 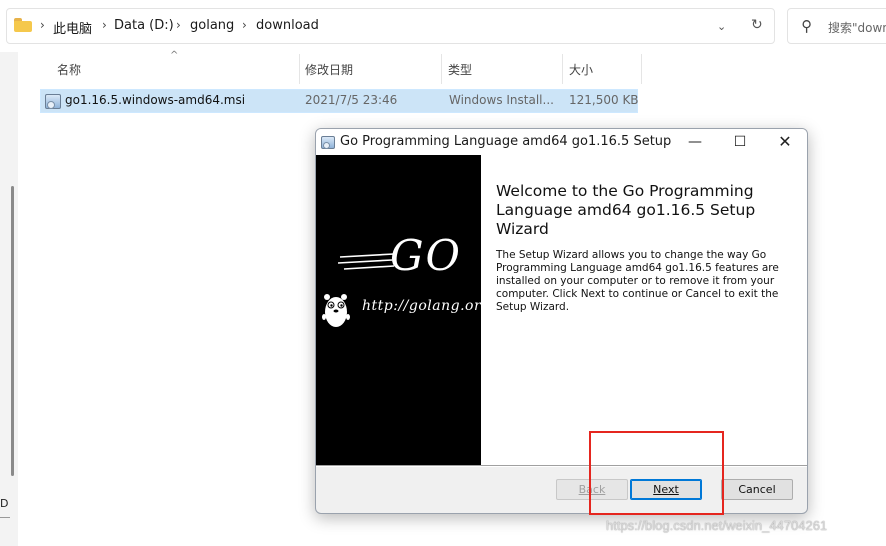 I want to click on search-input: 搜索"down, so click(x=857, y=27).